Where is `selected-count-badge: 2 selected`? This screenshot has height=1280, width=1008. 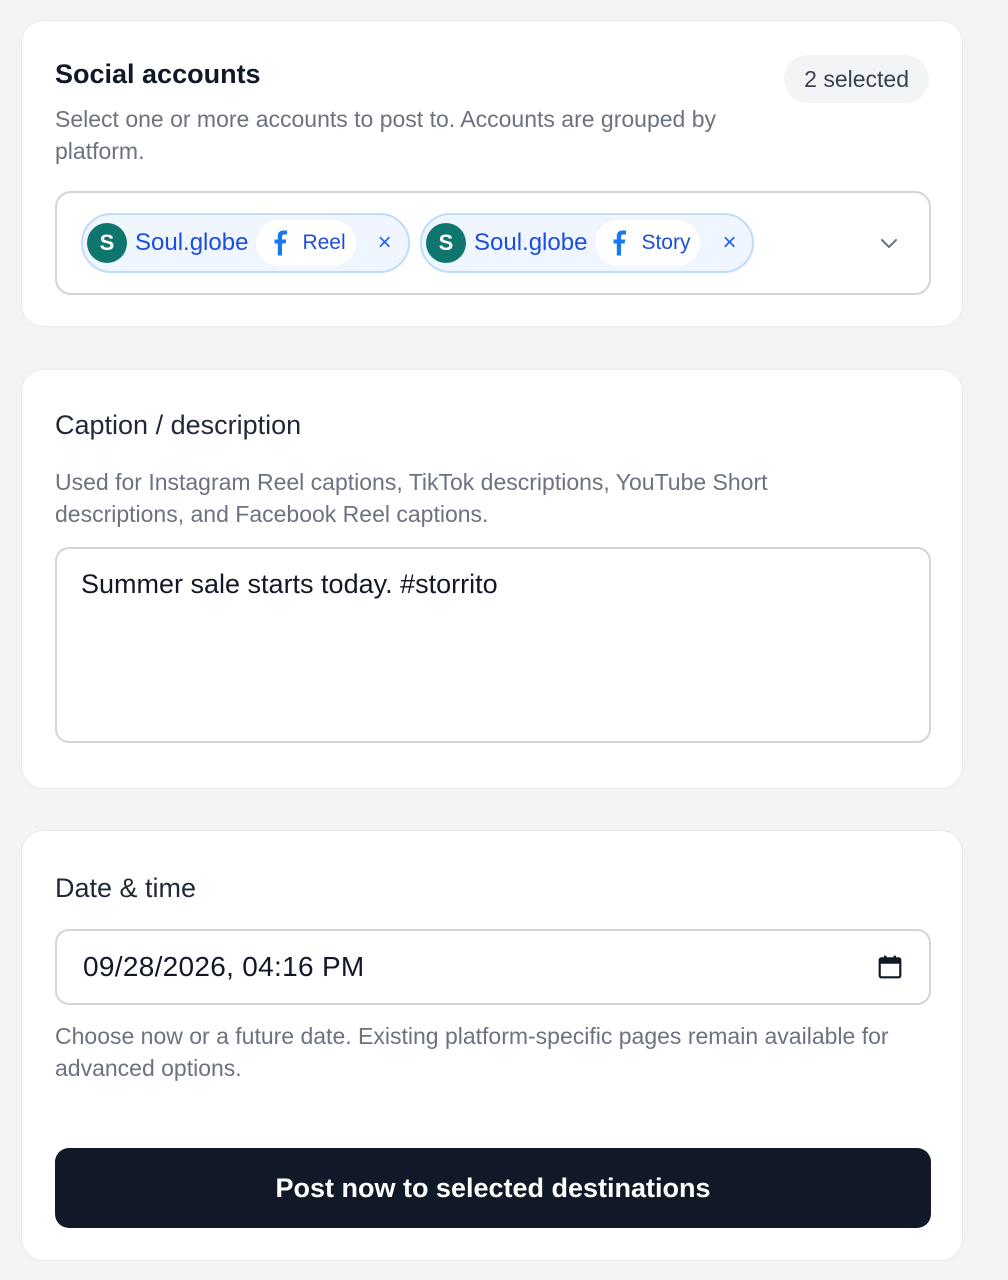
selected-count-badge: 2 selected is located at coordinates (856, 79).